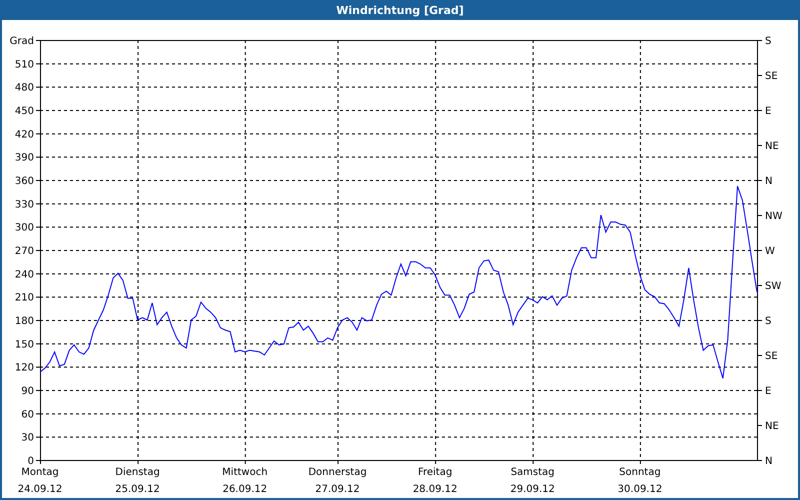 This screenshot has height=500, width=800. What do you see at coordinates (24, 204) in the screenshot?
I see `axis-tick-label: 330` at bounding box center [24, 204].